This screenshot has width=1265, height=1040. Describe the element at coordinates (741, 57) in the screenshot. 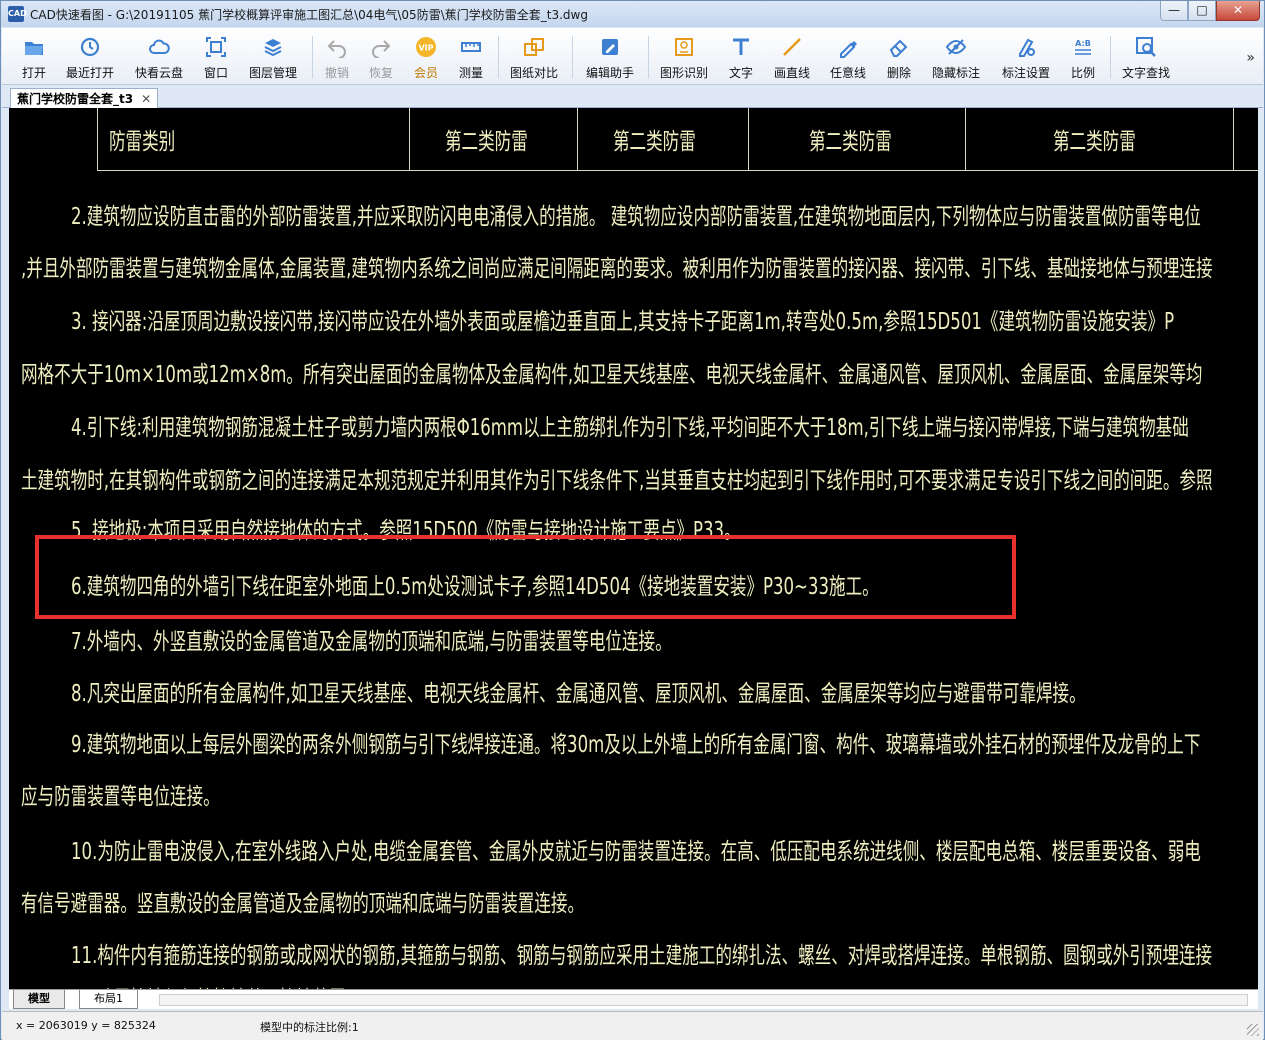

I see `text-button: 文字` at that location.